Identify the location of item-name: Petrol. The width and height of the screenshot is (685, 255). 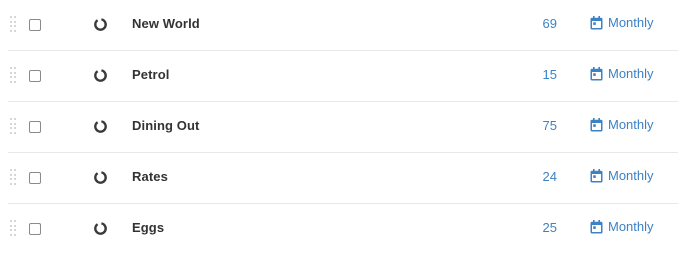
(150, 74).